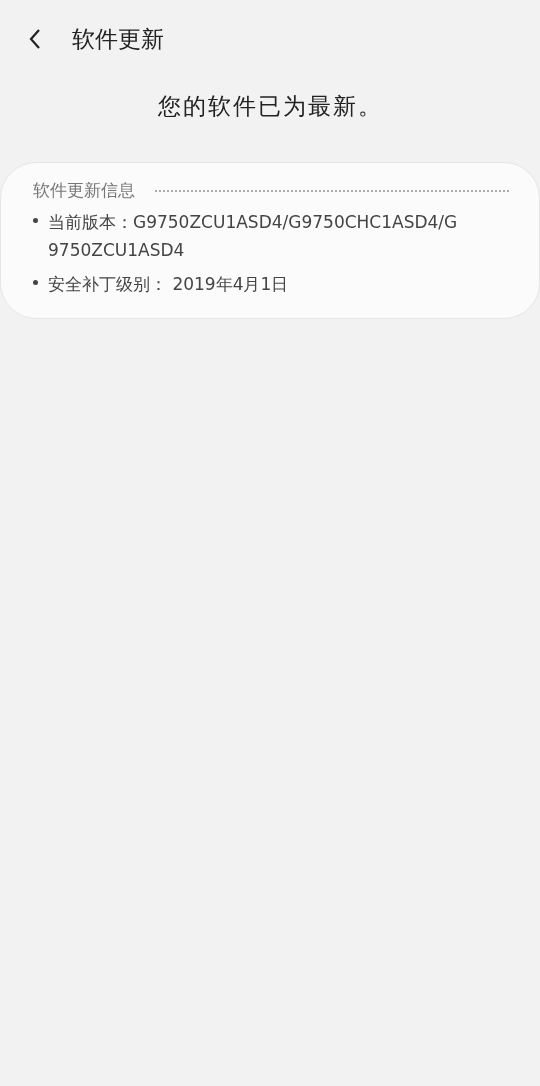 The width and height of the screenshot is (540, 1086). Describe the element at coordinates (84, 190) in the screenshot. I see `section-title: 软件更新信息` at that location.